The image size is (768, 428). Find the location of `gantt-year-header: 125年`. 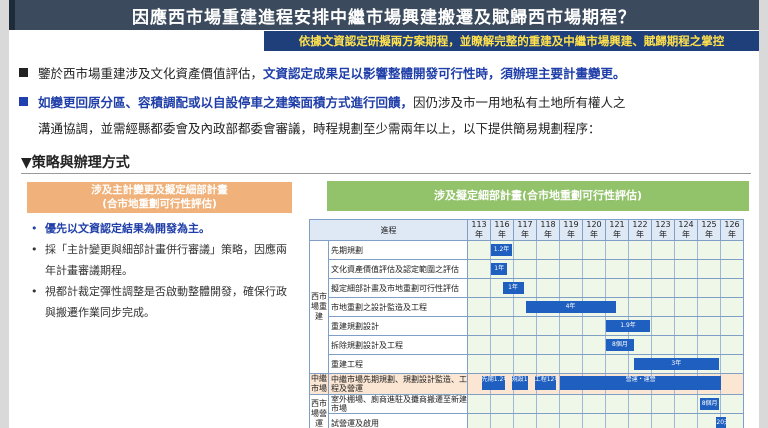

gantt-year-header: 125年 is located at coordinates (709, 230).